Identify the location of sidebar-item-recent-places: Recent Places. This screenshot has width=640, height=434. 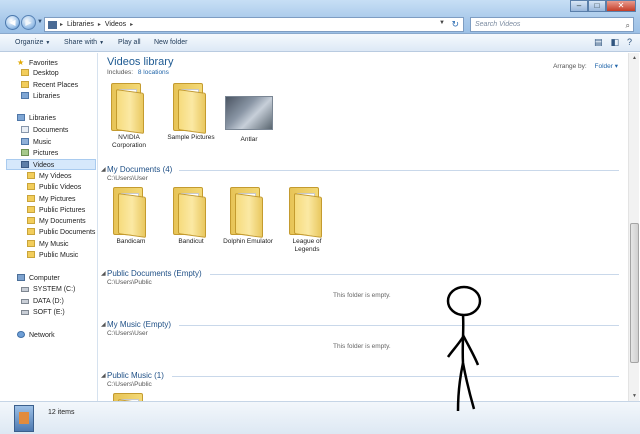
(49, 85).